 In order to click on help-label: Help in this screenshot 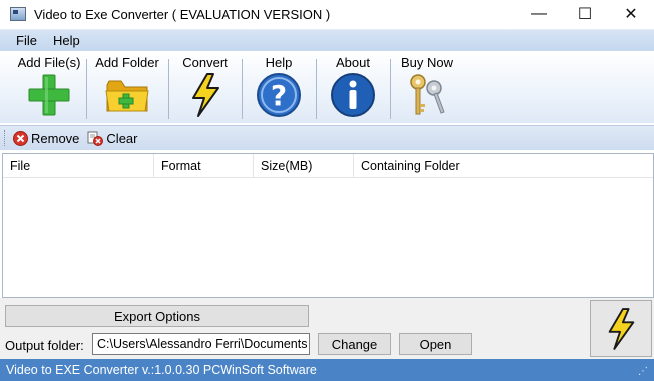, I will do `click(279, 62)`.